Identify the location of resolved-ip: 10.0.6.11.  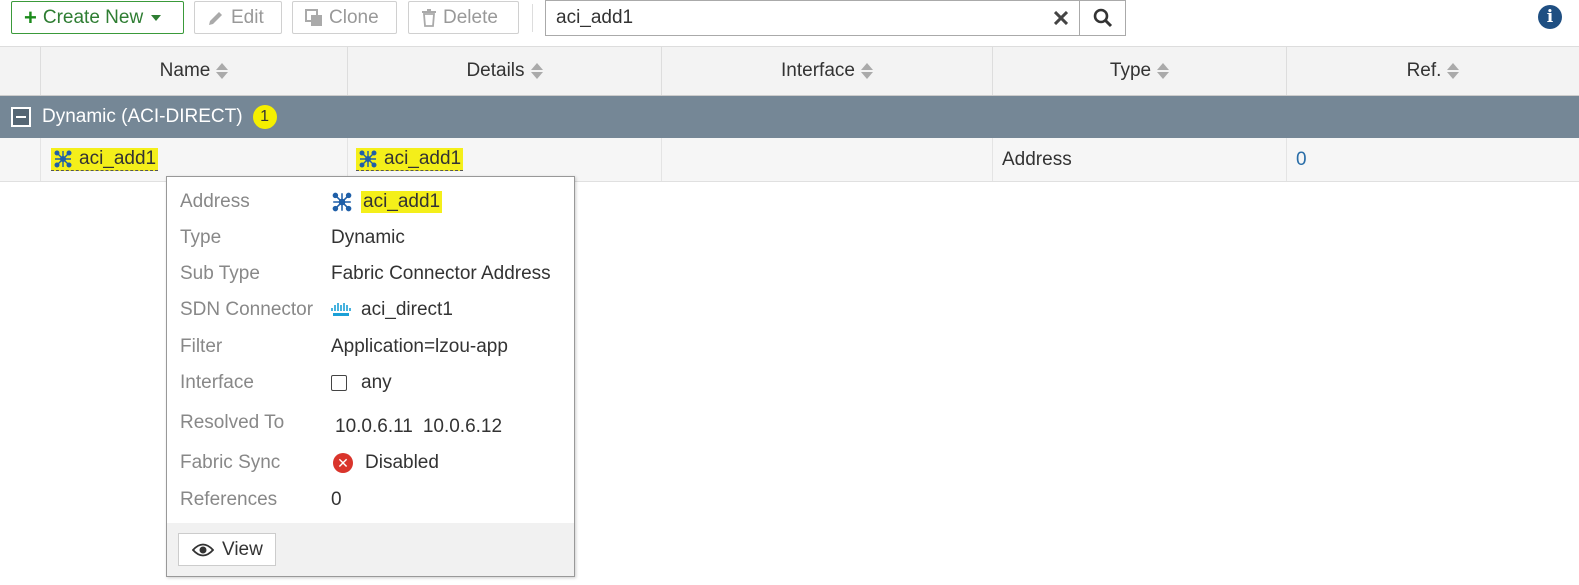
(374, 426).